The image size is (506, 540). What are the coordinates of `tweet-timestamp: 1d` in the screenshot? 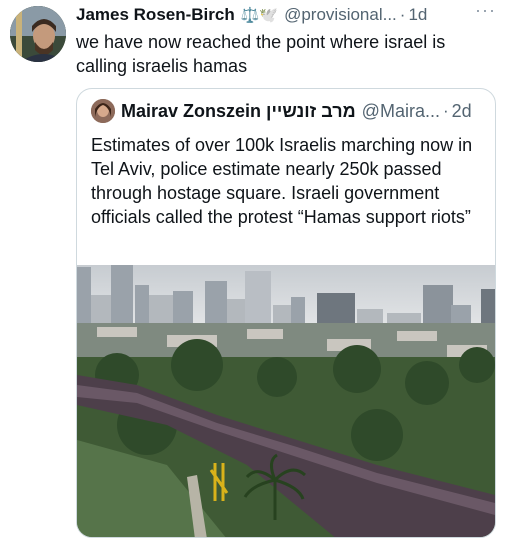 It's located at (417, 15).